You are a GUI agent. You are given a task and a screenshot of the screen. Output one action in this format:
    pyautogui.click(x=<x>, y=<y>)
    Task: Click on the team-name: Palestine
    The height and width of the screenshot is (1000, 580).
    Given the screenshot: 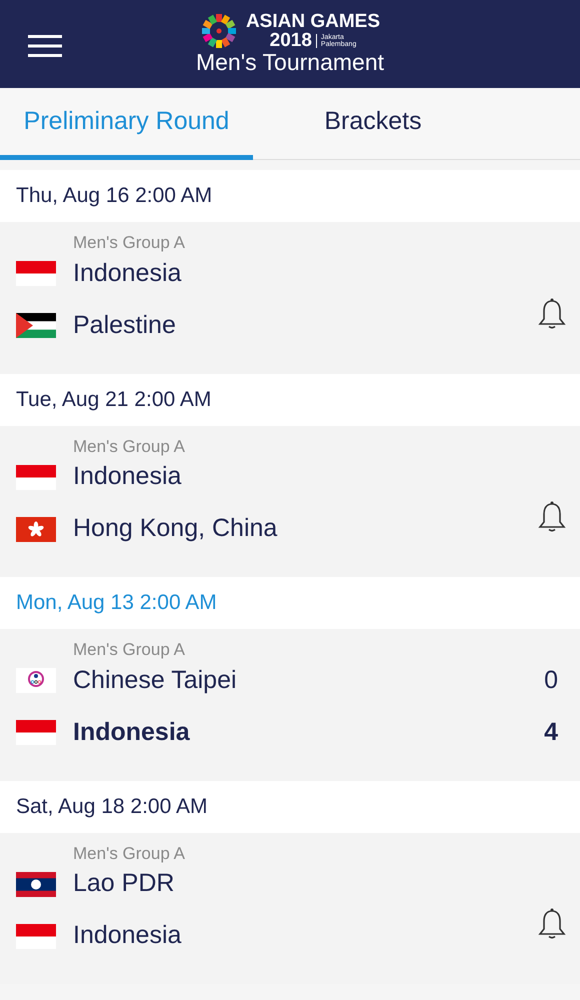 What is the action you would take?
    pyautogui.click(x=124, y=325)
    